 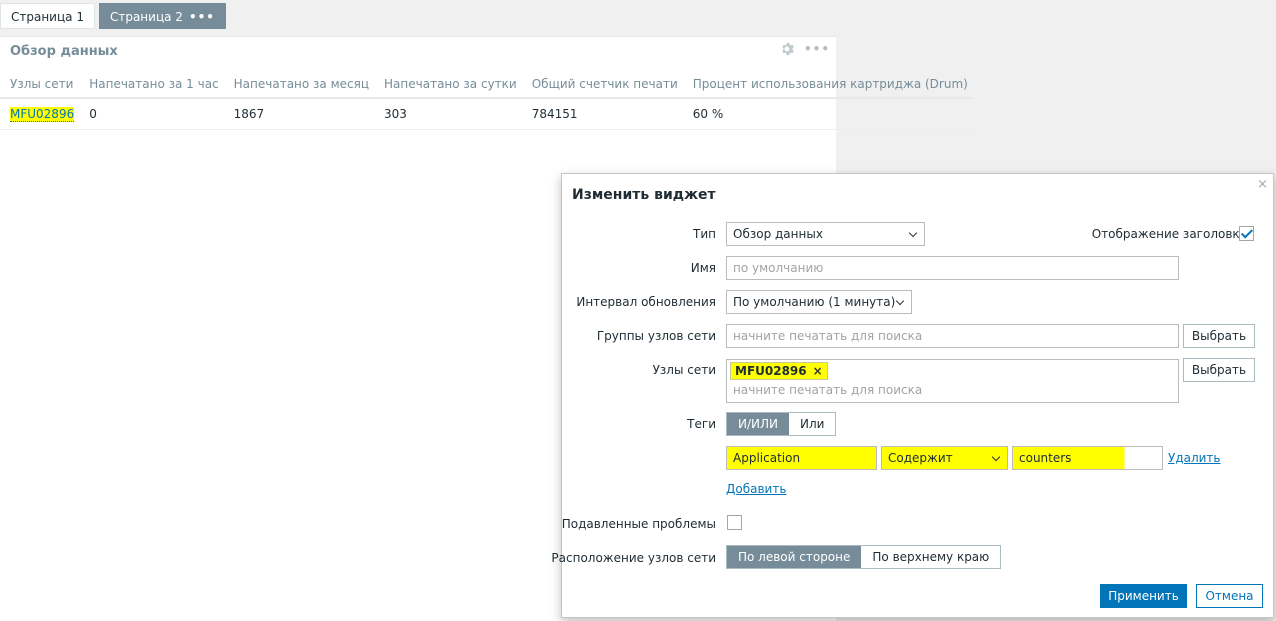 What do you see at coordinates (299, 114) in the screenshot?
I see `table-cell: 1867` at bounding box center [299, 114].